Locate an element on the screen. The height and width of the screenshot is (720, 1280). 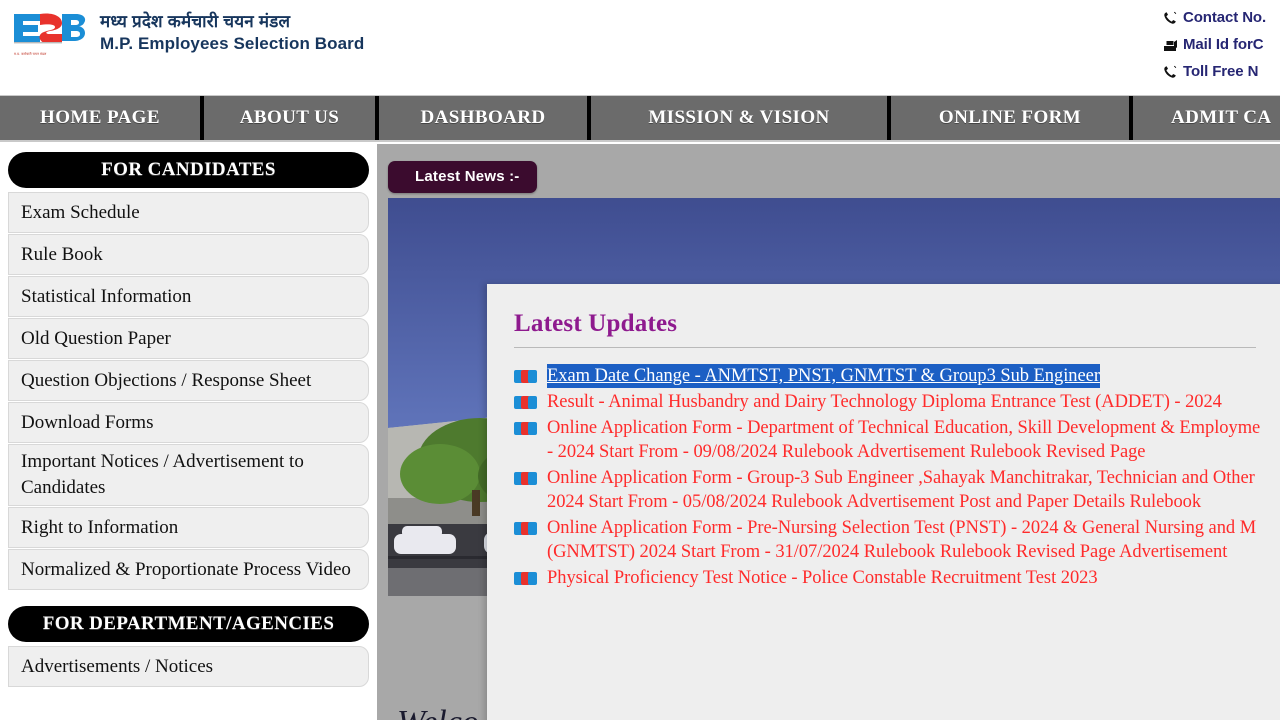
sidebar-item-rule-book: Rule Book is located at coordinates (188, 254).